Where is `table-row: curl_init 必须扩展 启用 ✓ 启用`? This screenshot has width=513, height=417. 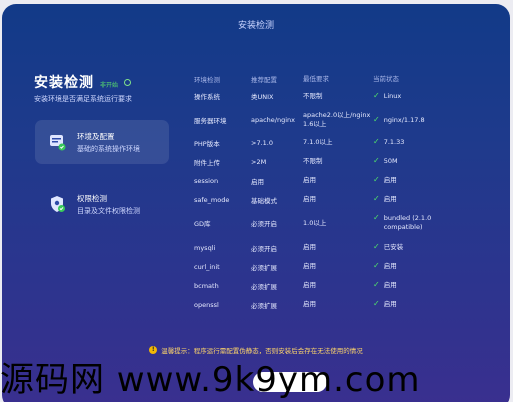 table-row: curl_init 必须扩展 启用 ✓ 启用 is located at coordinates (344, 266).